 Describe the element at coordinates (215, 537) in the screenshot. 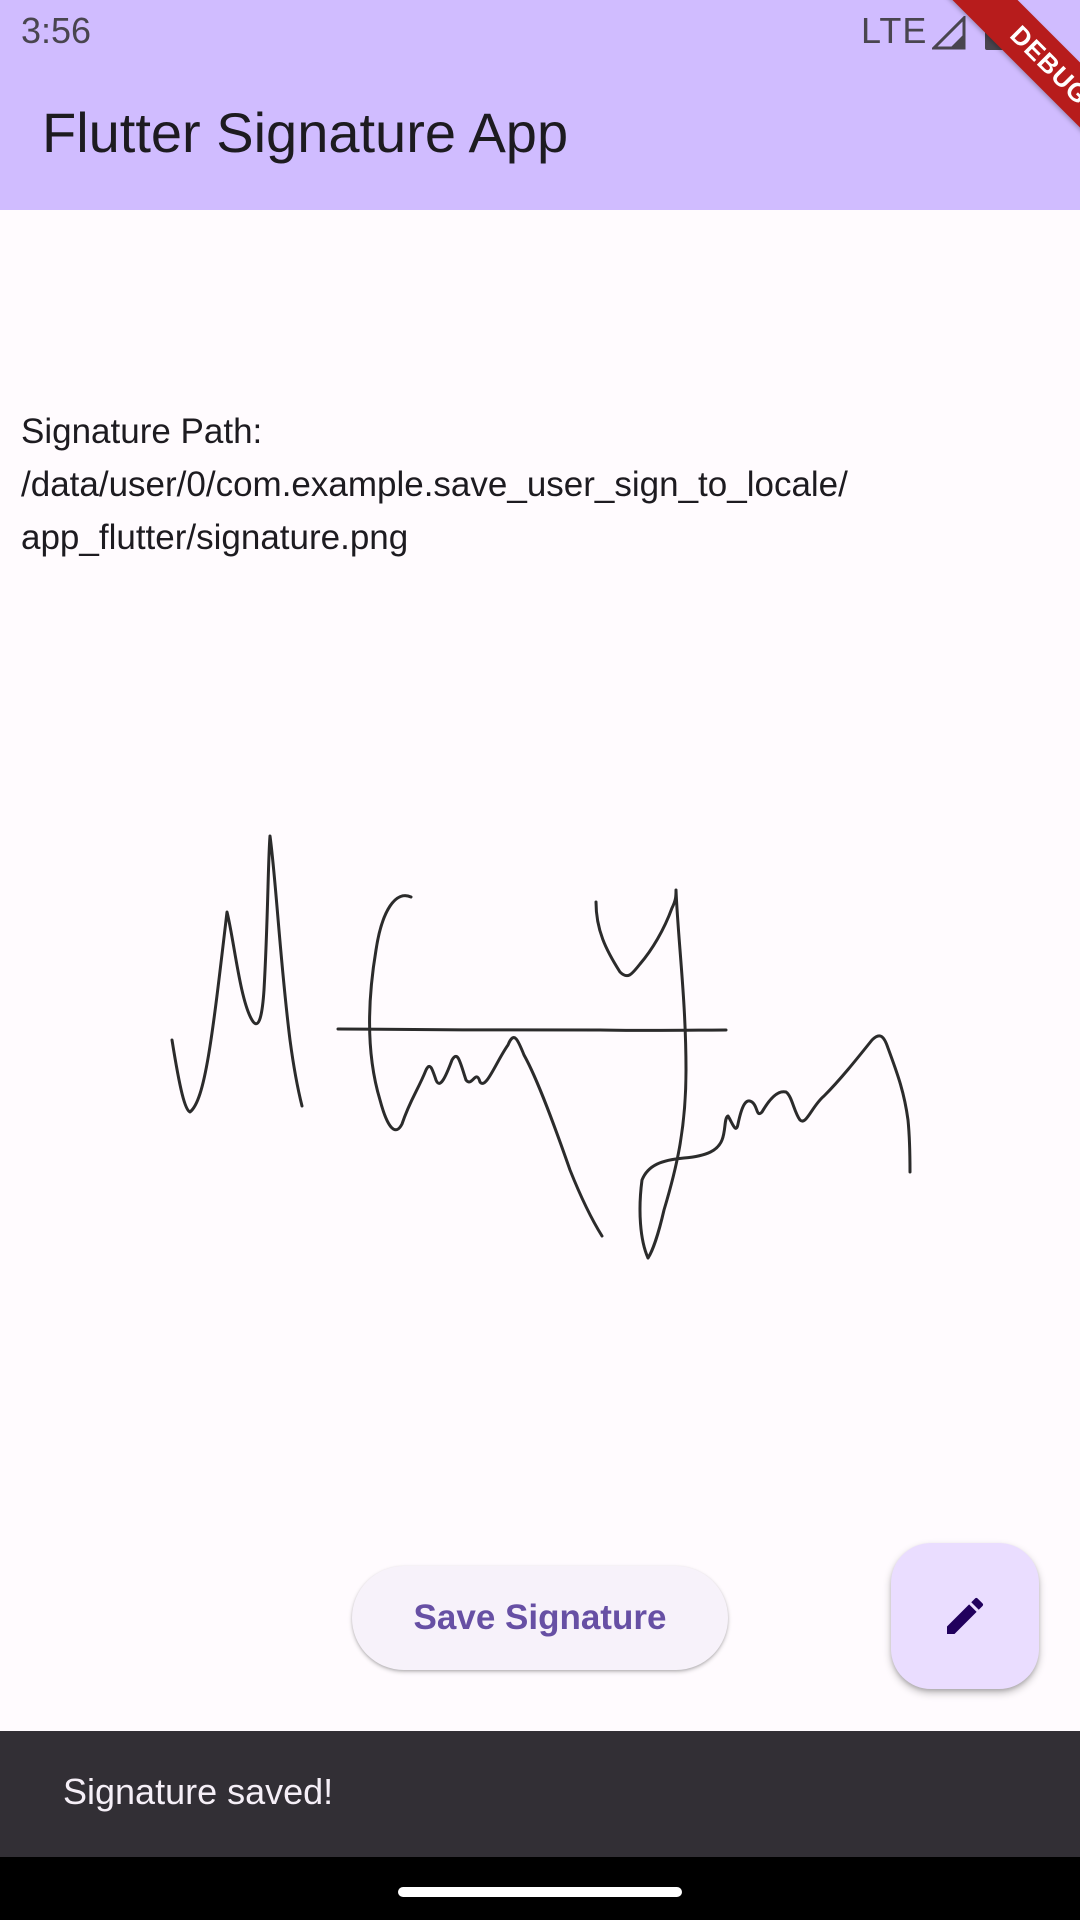

I see `signature-path-value-line2: app_flutter/signature.png` at that location.